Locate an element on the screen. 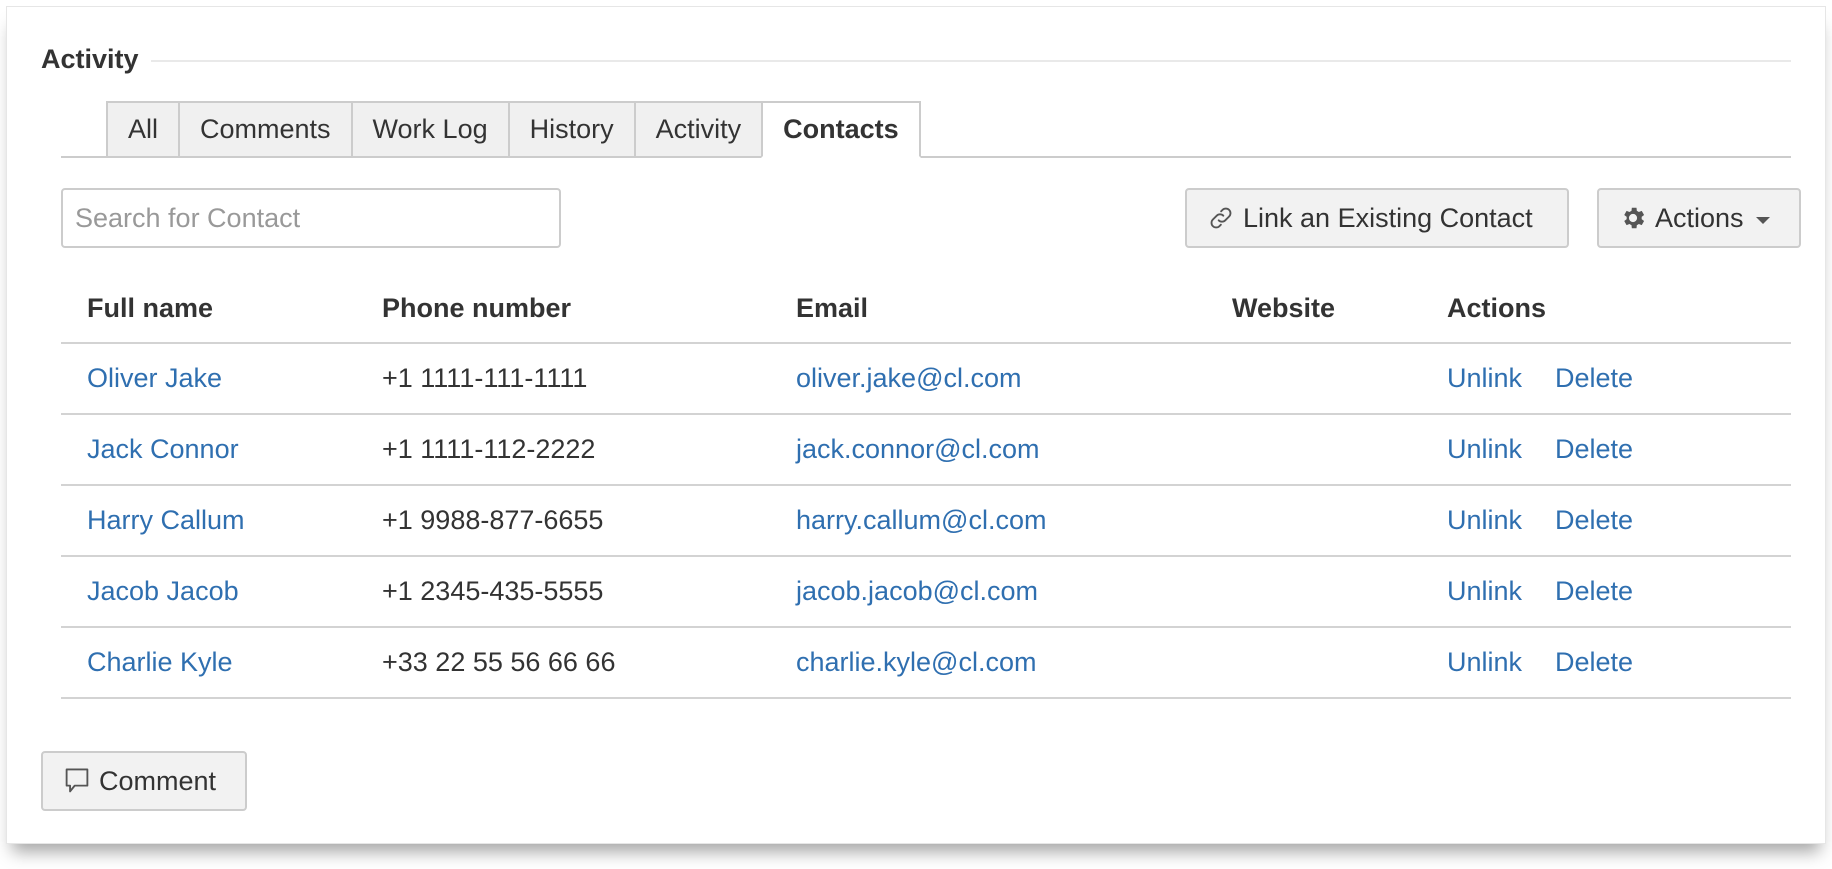 This screenshot has width=1832, height=869. cell-phone-number: +1 2345-435-5555 is located at coordinates (492, 591).